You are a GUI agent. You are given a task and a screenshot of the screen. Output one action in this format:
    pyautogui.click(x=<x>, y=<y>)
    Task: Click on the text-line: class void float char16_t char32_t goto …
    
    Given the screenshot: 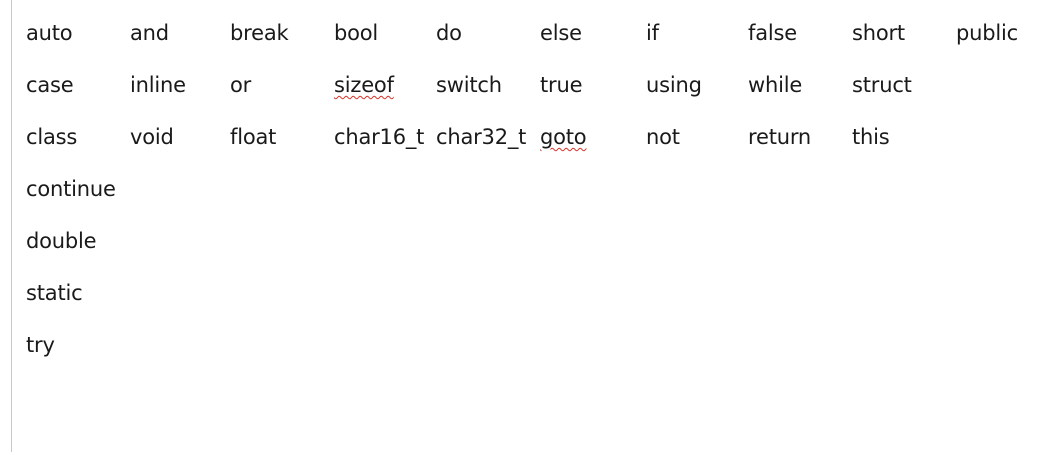 What is the action you would take?
    pyautogui.click(x=531, y=150)
    